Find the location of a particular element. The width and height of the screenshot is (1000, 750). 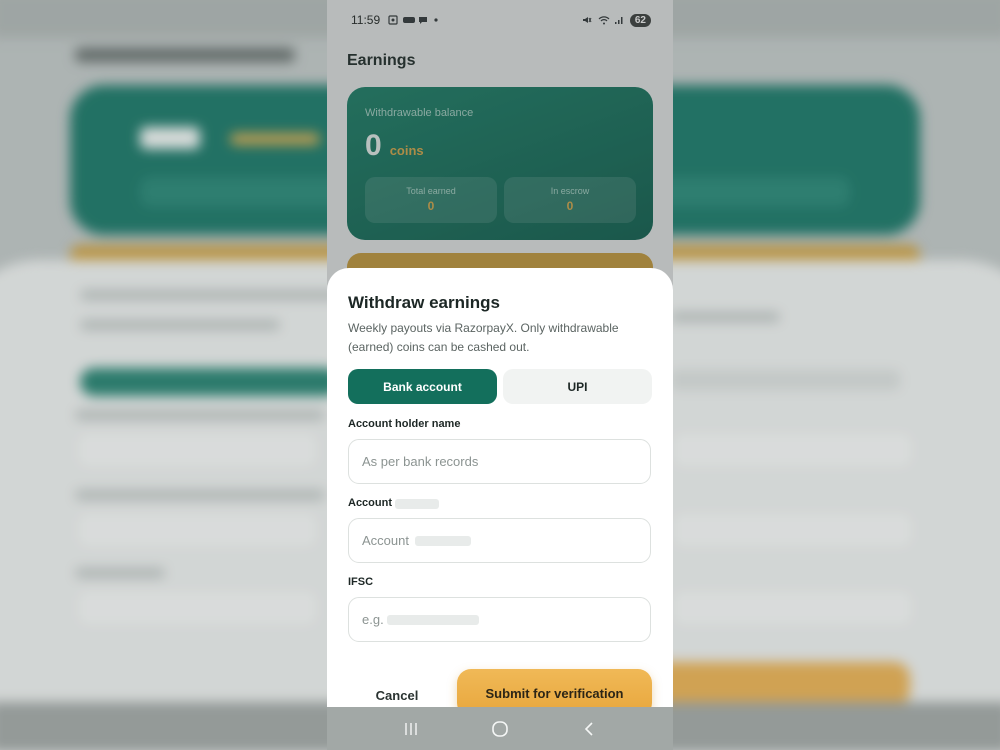

navigation-bar is located at coordinates (500, 728).